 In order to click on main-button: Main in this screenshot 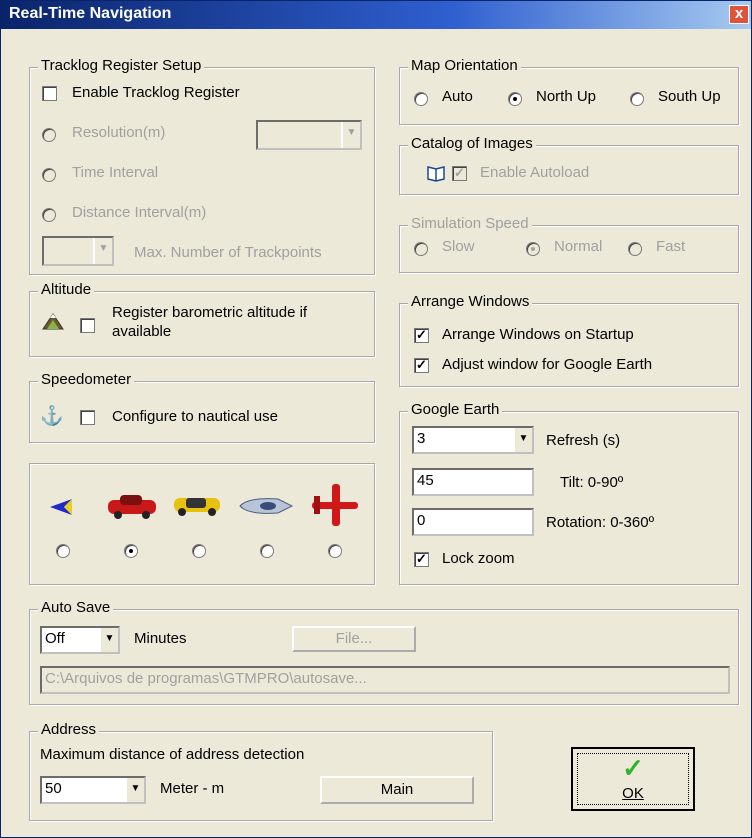, I will do `click(397, 790)`.